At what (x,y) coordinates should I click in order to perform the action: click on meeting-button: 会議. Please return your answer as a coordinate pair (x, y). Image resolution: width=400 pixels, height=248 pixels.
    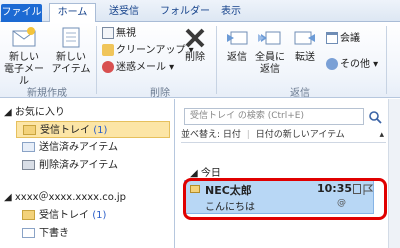
    Looking at the image, I should click on (343, 39).